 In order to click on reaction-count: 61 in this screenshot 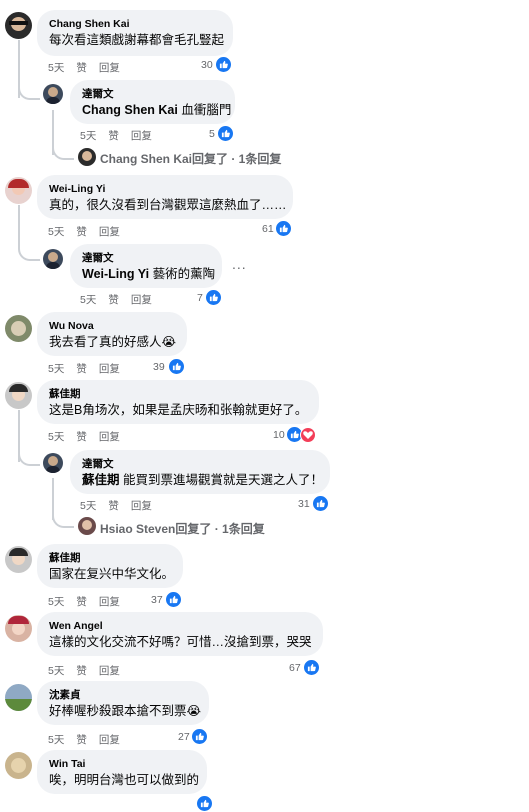, I will do `click(268, 229)`.